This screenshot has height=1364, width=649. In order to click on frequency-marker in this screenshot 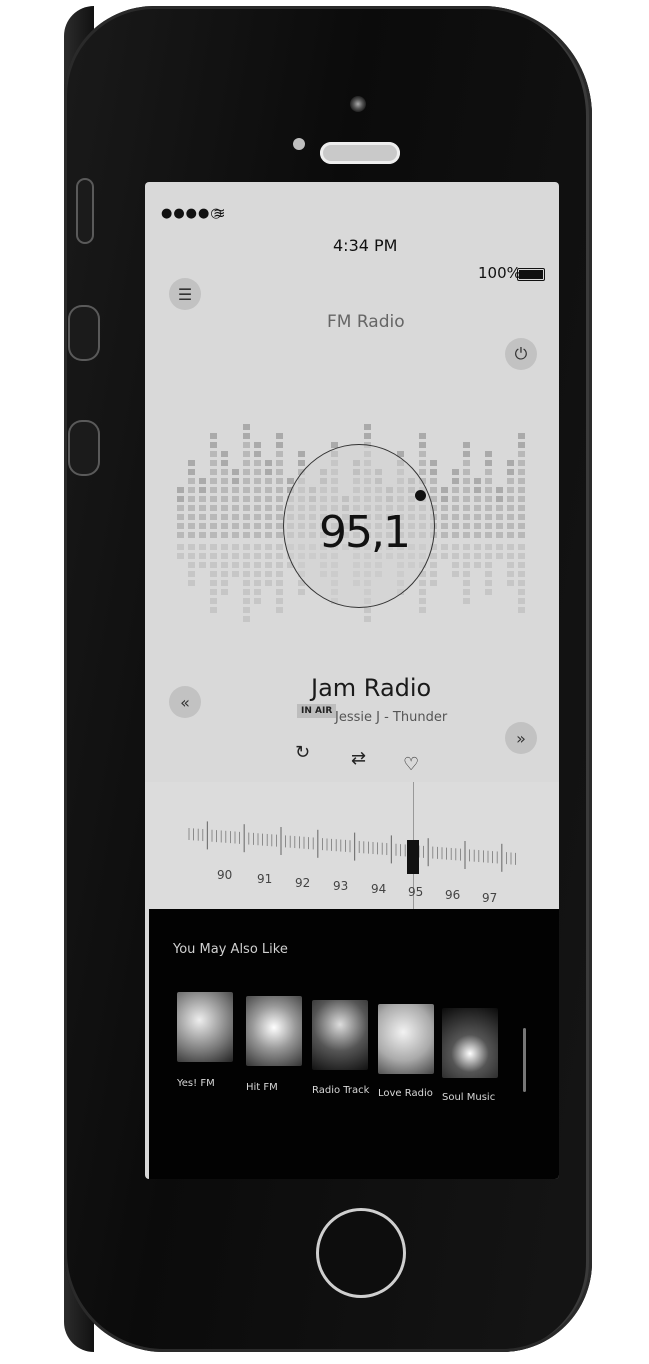, I will do `click(413, 857)`.